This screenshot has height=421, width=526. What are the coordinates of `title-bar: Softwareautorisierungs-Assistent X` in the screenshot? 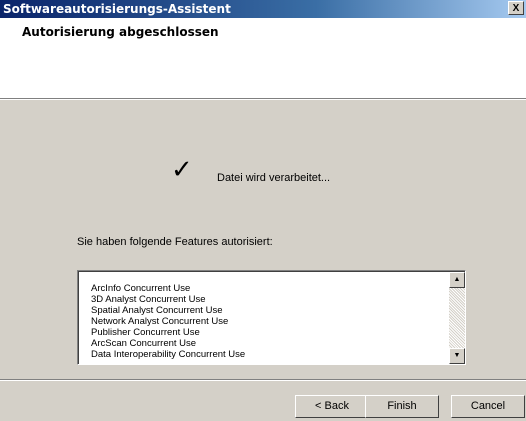 It's located at (263, 9).